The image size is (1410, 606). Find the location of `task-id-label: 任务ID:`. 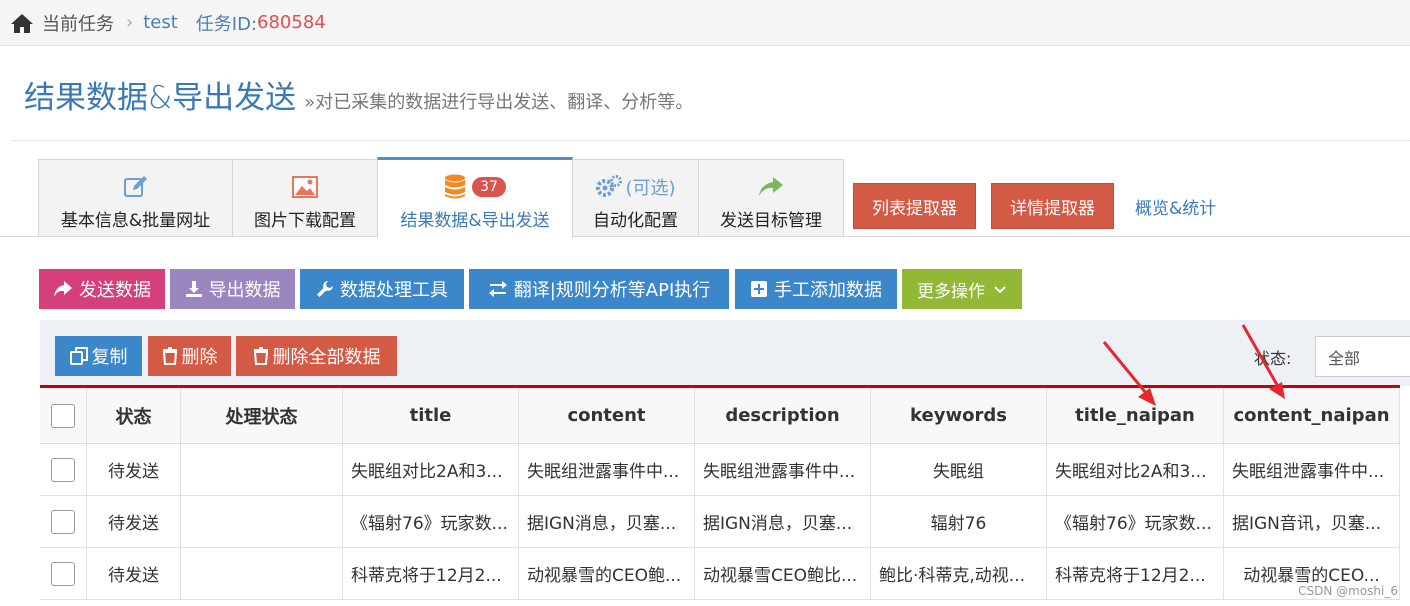

task-id-label: 任务ID: is located at coordinates (226, 24).